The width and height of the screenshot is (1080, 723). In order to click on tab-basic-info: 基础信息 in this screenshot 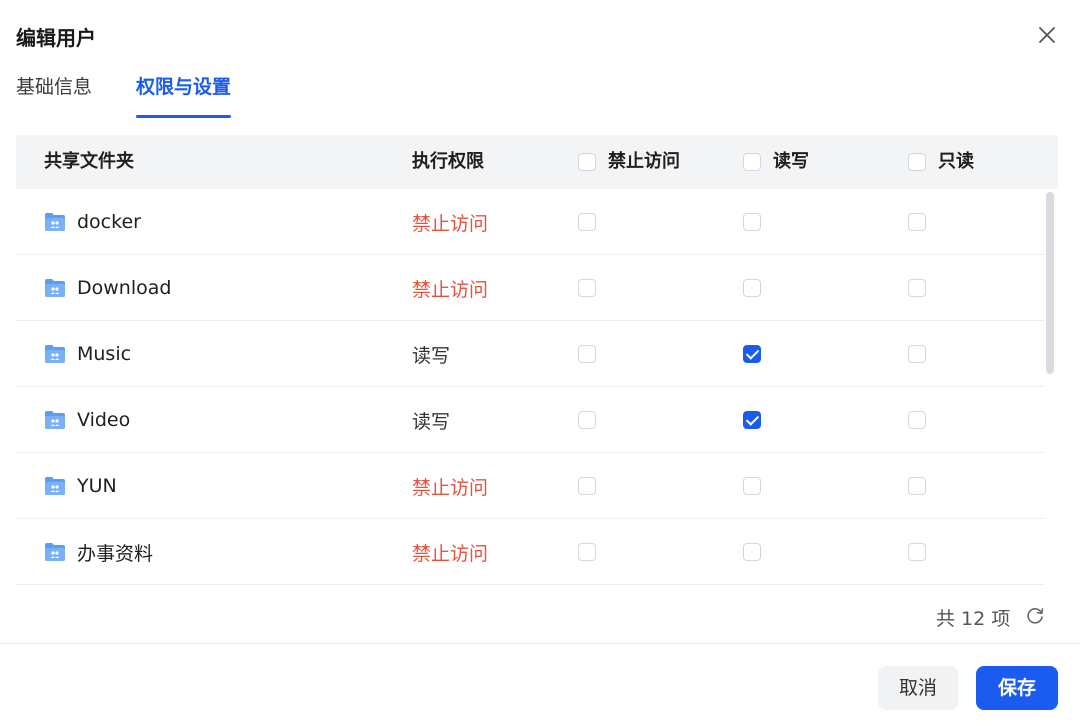, I will do `click(54, 95)`.